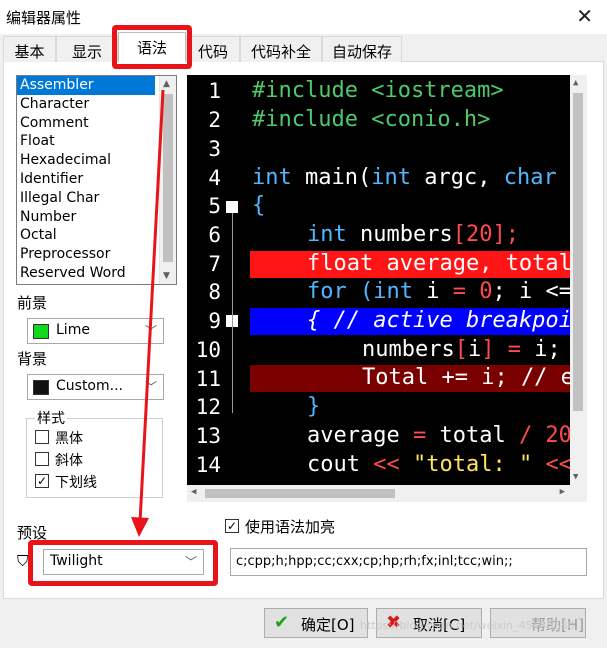 This screenshot has height=648, width=607. Describe the element at coordinates (148, 313) in the screenshot. I see `annotation-arrow` at that location.